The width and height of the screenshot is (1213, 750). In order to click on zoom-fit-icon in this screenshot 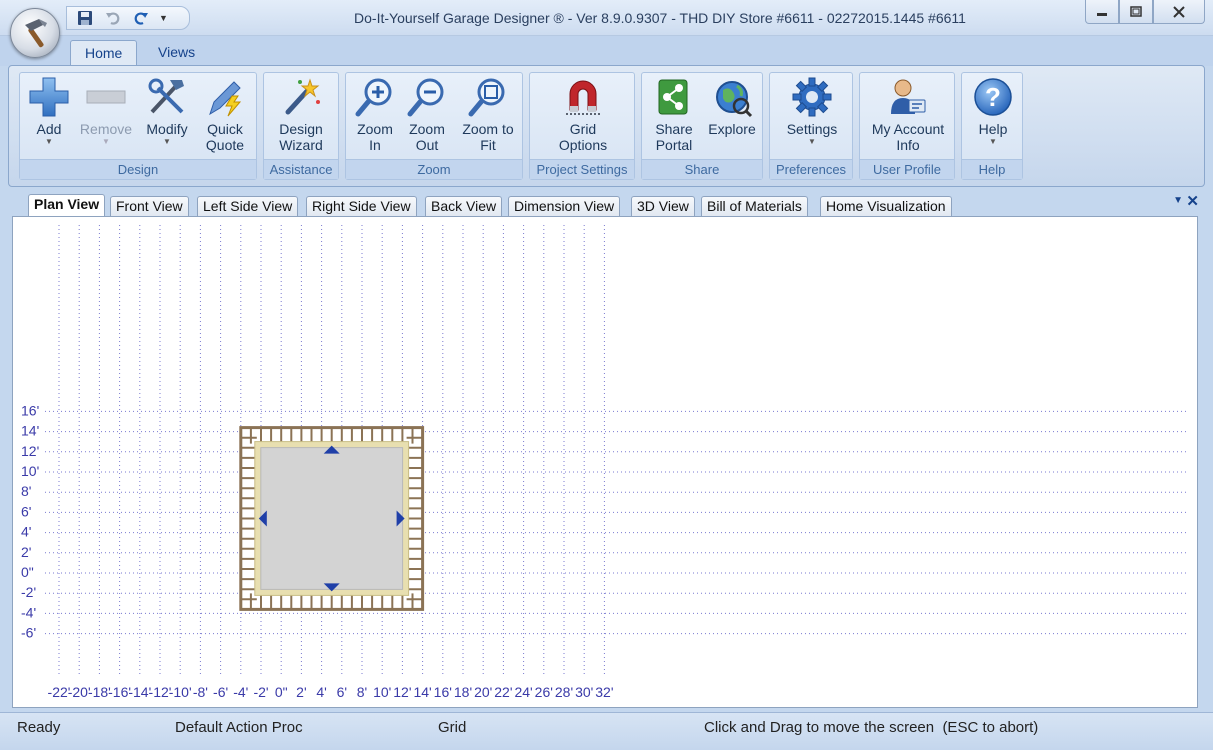, I will do `click(486, 97)`.